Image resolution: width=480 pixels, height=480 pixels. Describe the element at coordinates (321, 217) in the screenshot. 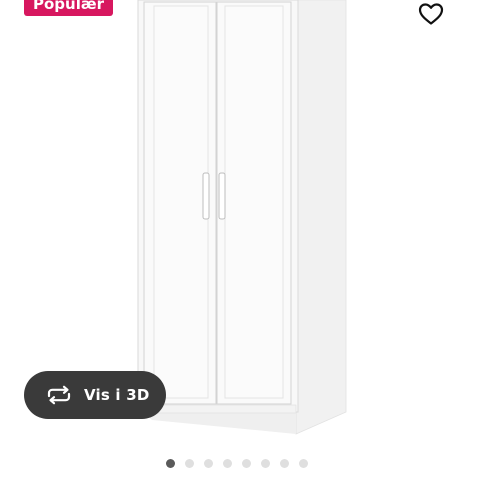

I see `wardrobe-side` at that location.